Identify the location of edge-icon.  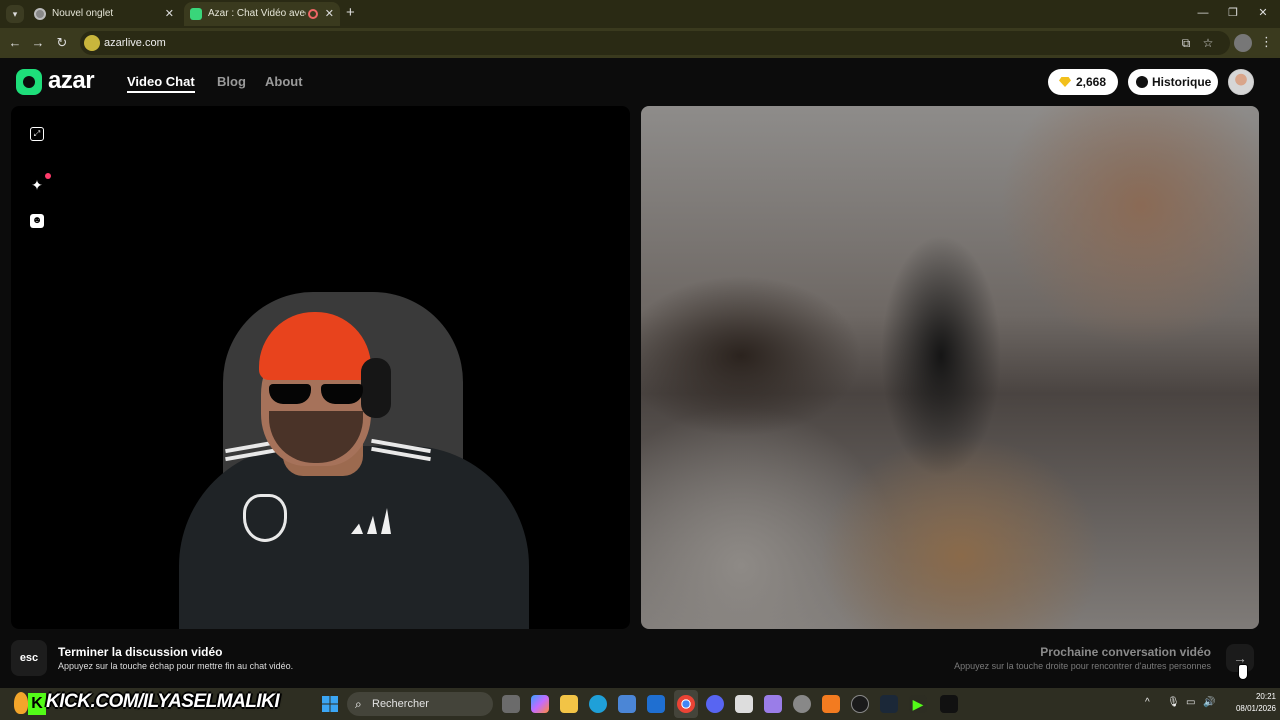
(598, 704).